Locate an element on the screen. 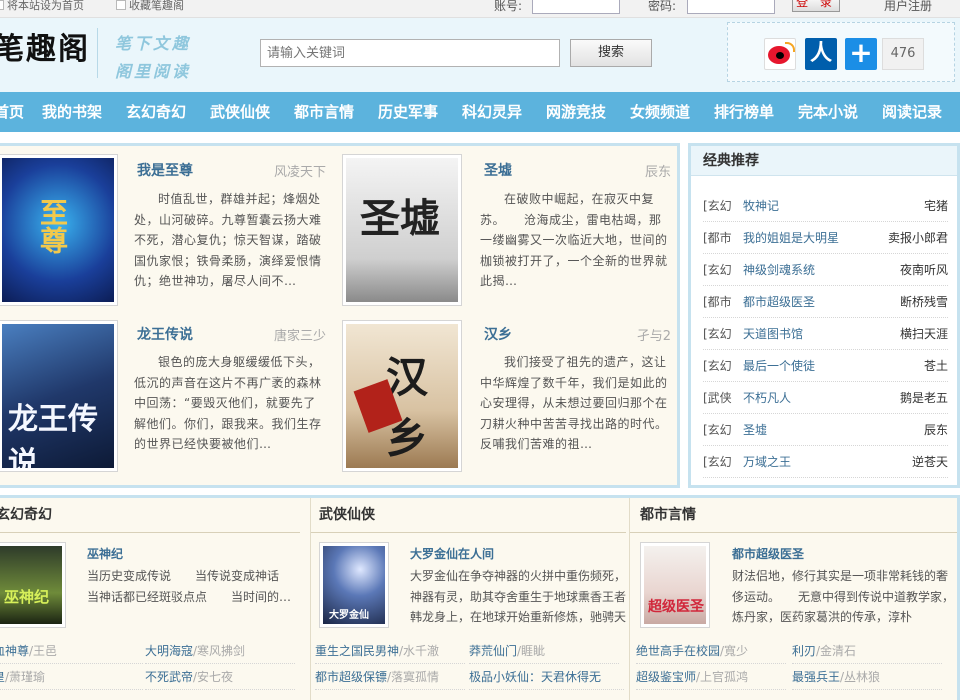  slogan-line-2: 阁里阅读 is located at coordinates (153, 71).